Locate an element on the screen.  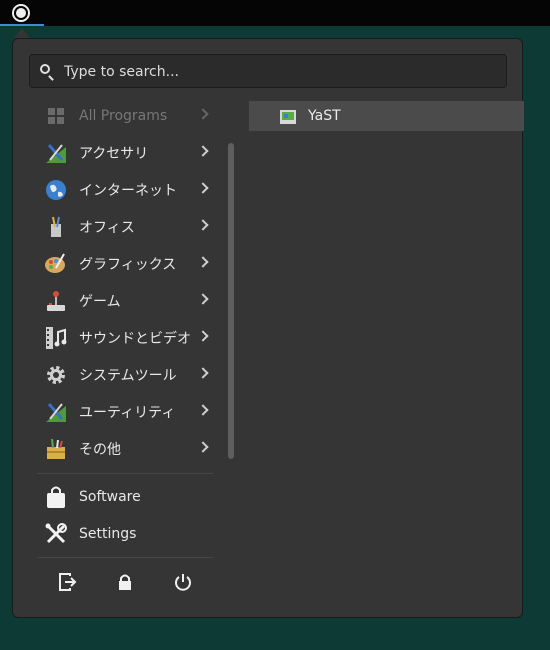
distro-logo-icon is located at coordinates (21, 13).